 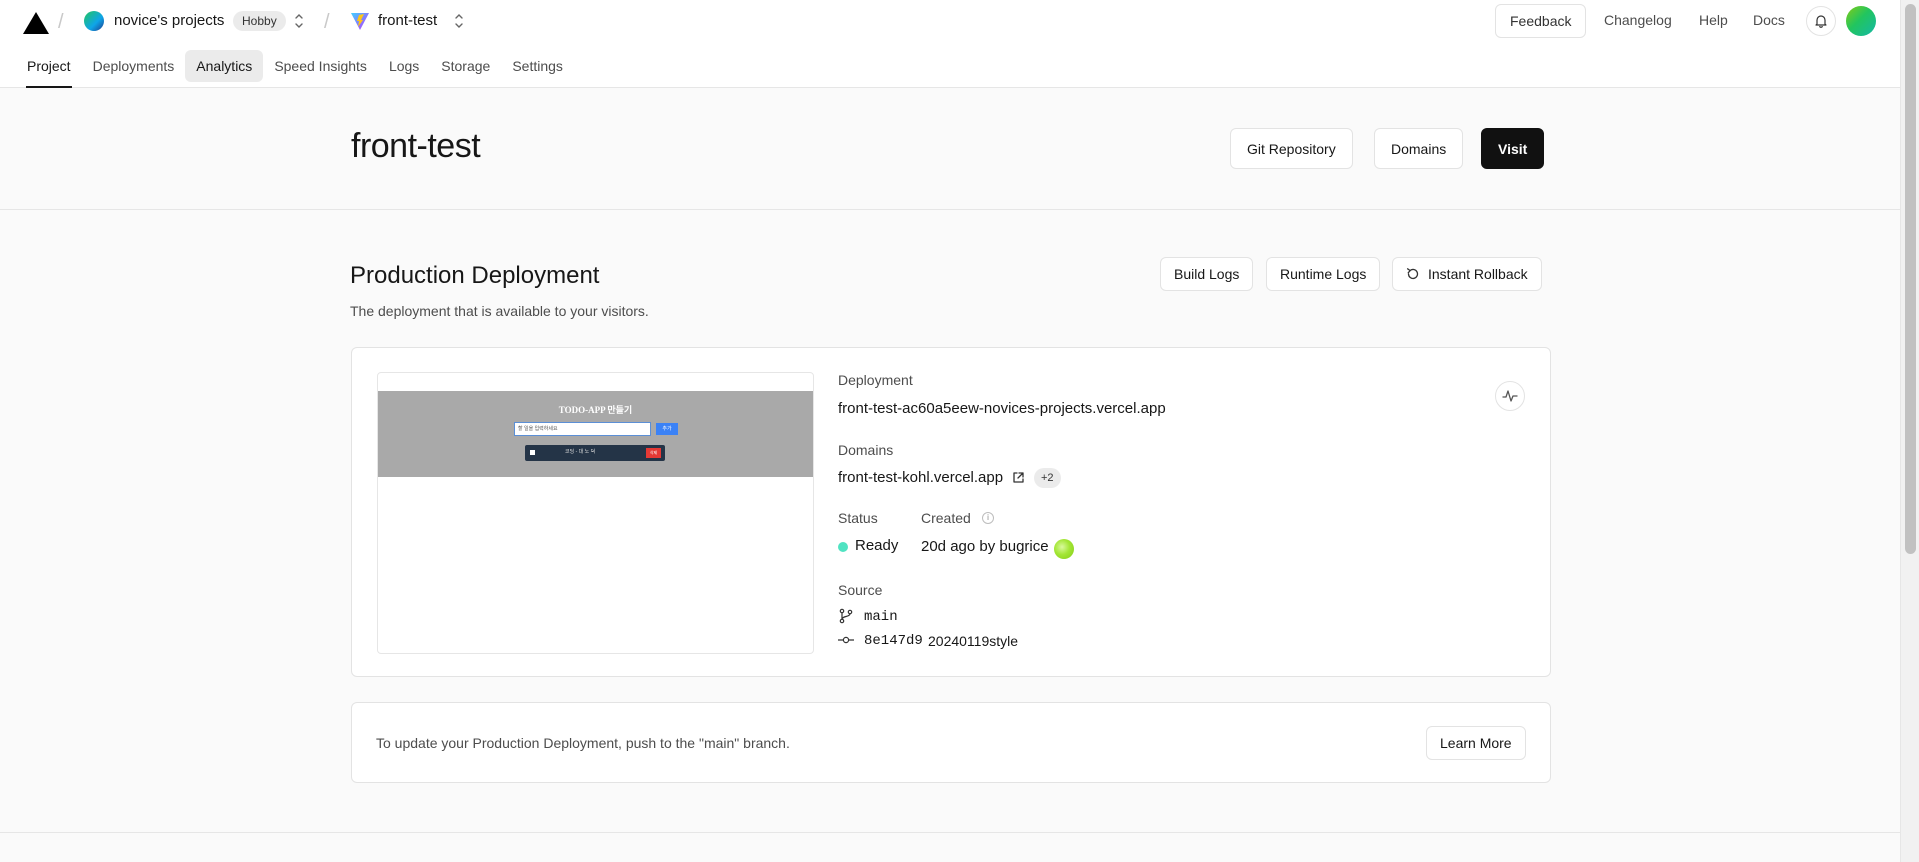 I want to click on git-commit-icon, so click(x=846, y=640).